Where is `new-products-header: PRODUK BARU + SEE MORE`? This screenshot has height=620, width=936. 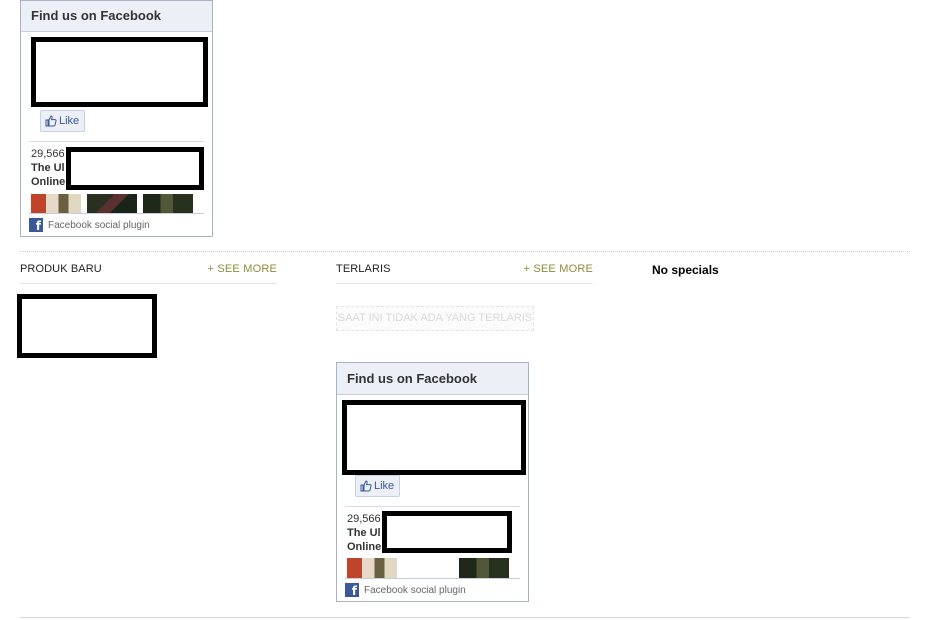
new-products-header: PRODUK BARU + SEE MORE is located at coordinates (148, 273).